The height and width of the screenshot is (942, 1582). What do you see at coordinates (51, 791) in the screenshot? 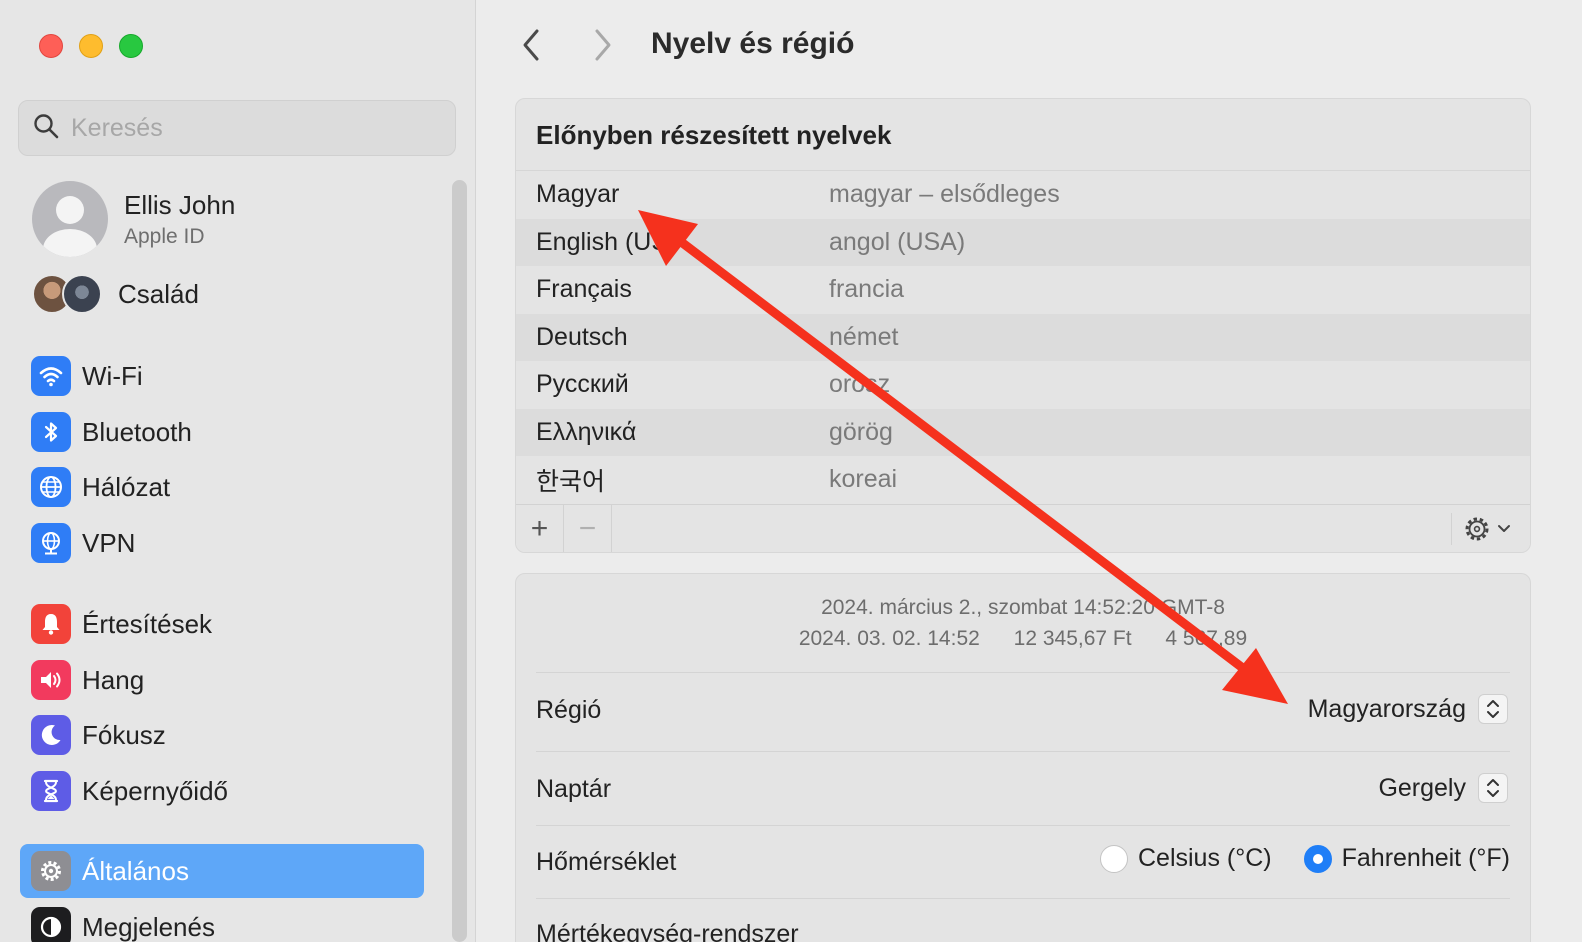
I see `hourglass-icon` at bounding box center [51, 791].